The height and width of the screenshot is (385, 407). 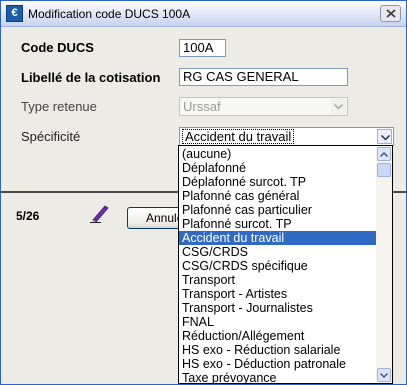 What do you see at coordinates (28, 216) in the screenshot?
I see `record-counter: 5/26` at bounding box center [28, 216].